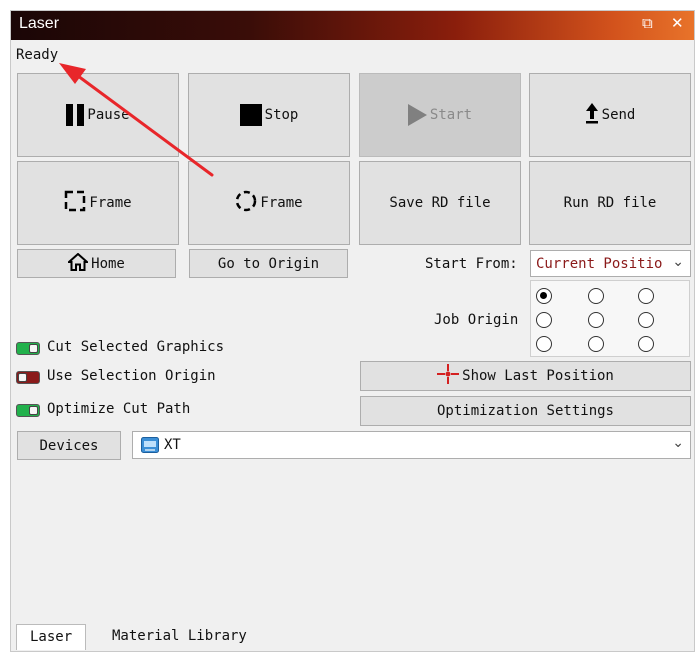  I want to click on devices-button: Devices, so click(69, 445).